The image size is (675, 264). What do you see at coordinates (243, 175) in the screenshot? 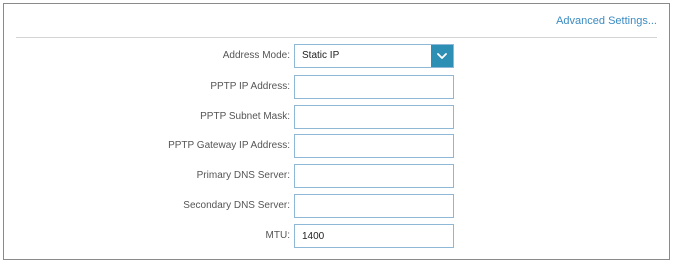
I see `primary-dns-label: Primary DNS Server:` at bounding box center [243, 175].